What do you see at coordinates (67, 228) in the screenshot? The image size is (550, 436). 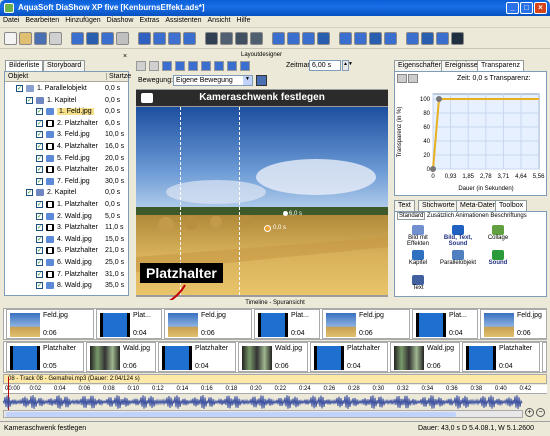 I see `tree-row: ✓ 3. Platzhalter 11,0 s` at bounding box center [67, 228].